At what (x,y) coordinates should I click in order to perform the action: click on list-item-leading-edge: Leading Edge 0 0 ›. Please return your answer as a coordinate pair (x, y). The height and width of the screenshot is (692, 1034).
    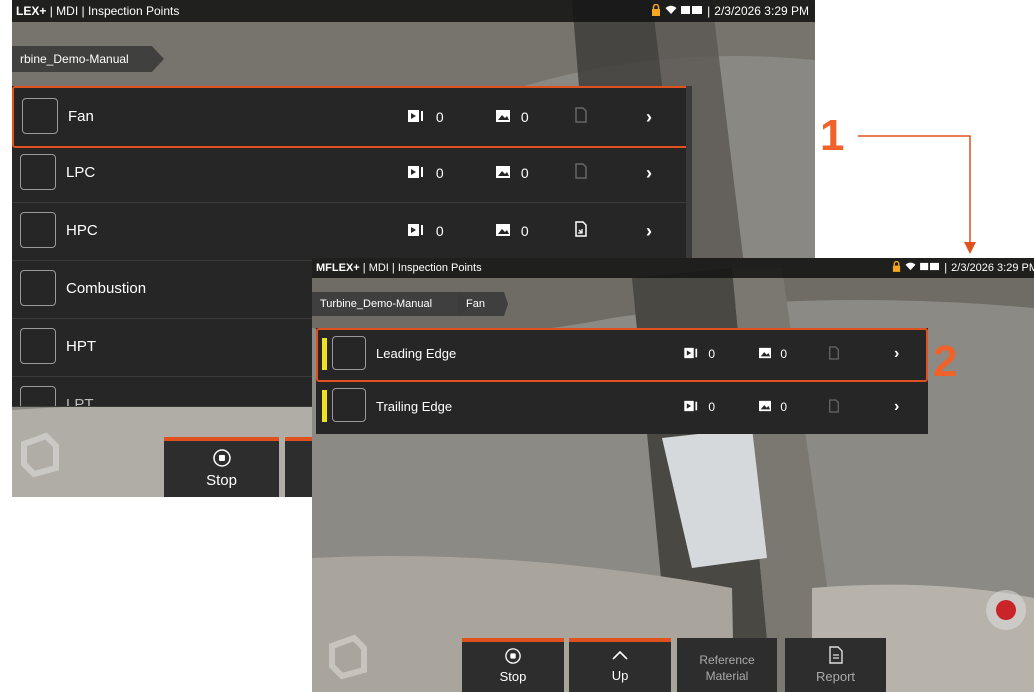
    Looking at the image, I should click on (622, 355).